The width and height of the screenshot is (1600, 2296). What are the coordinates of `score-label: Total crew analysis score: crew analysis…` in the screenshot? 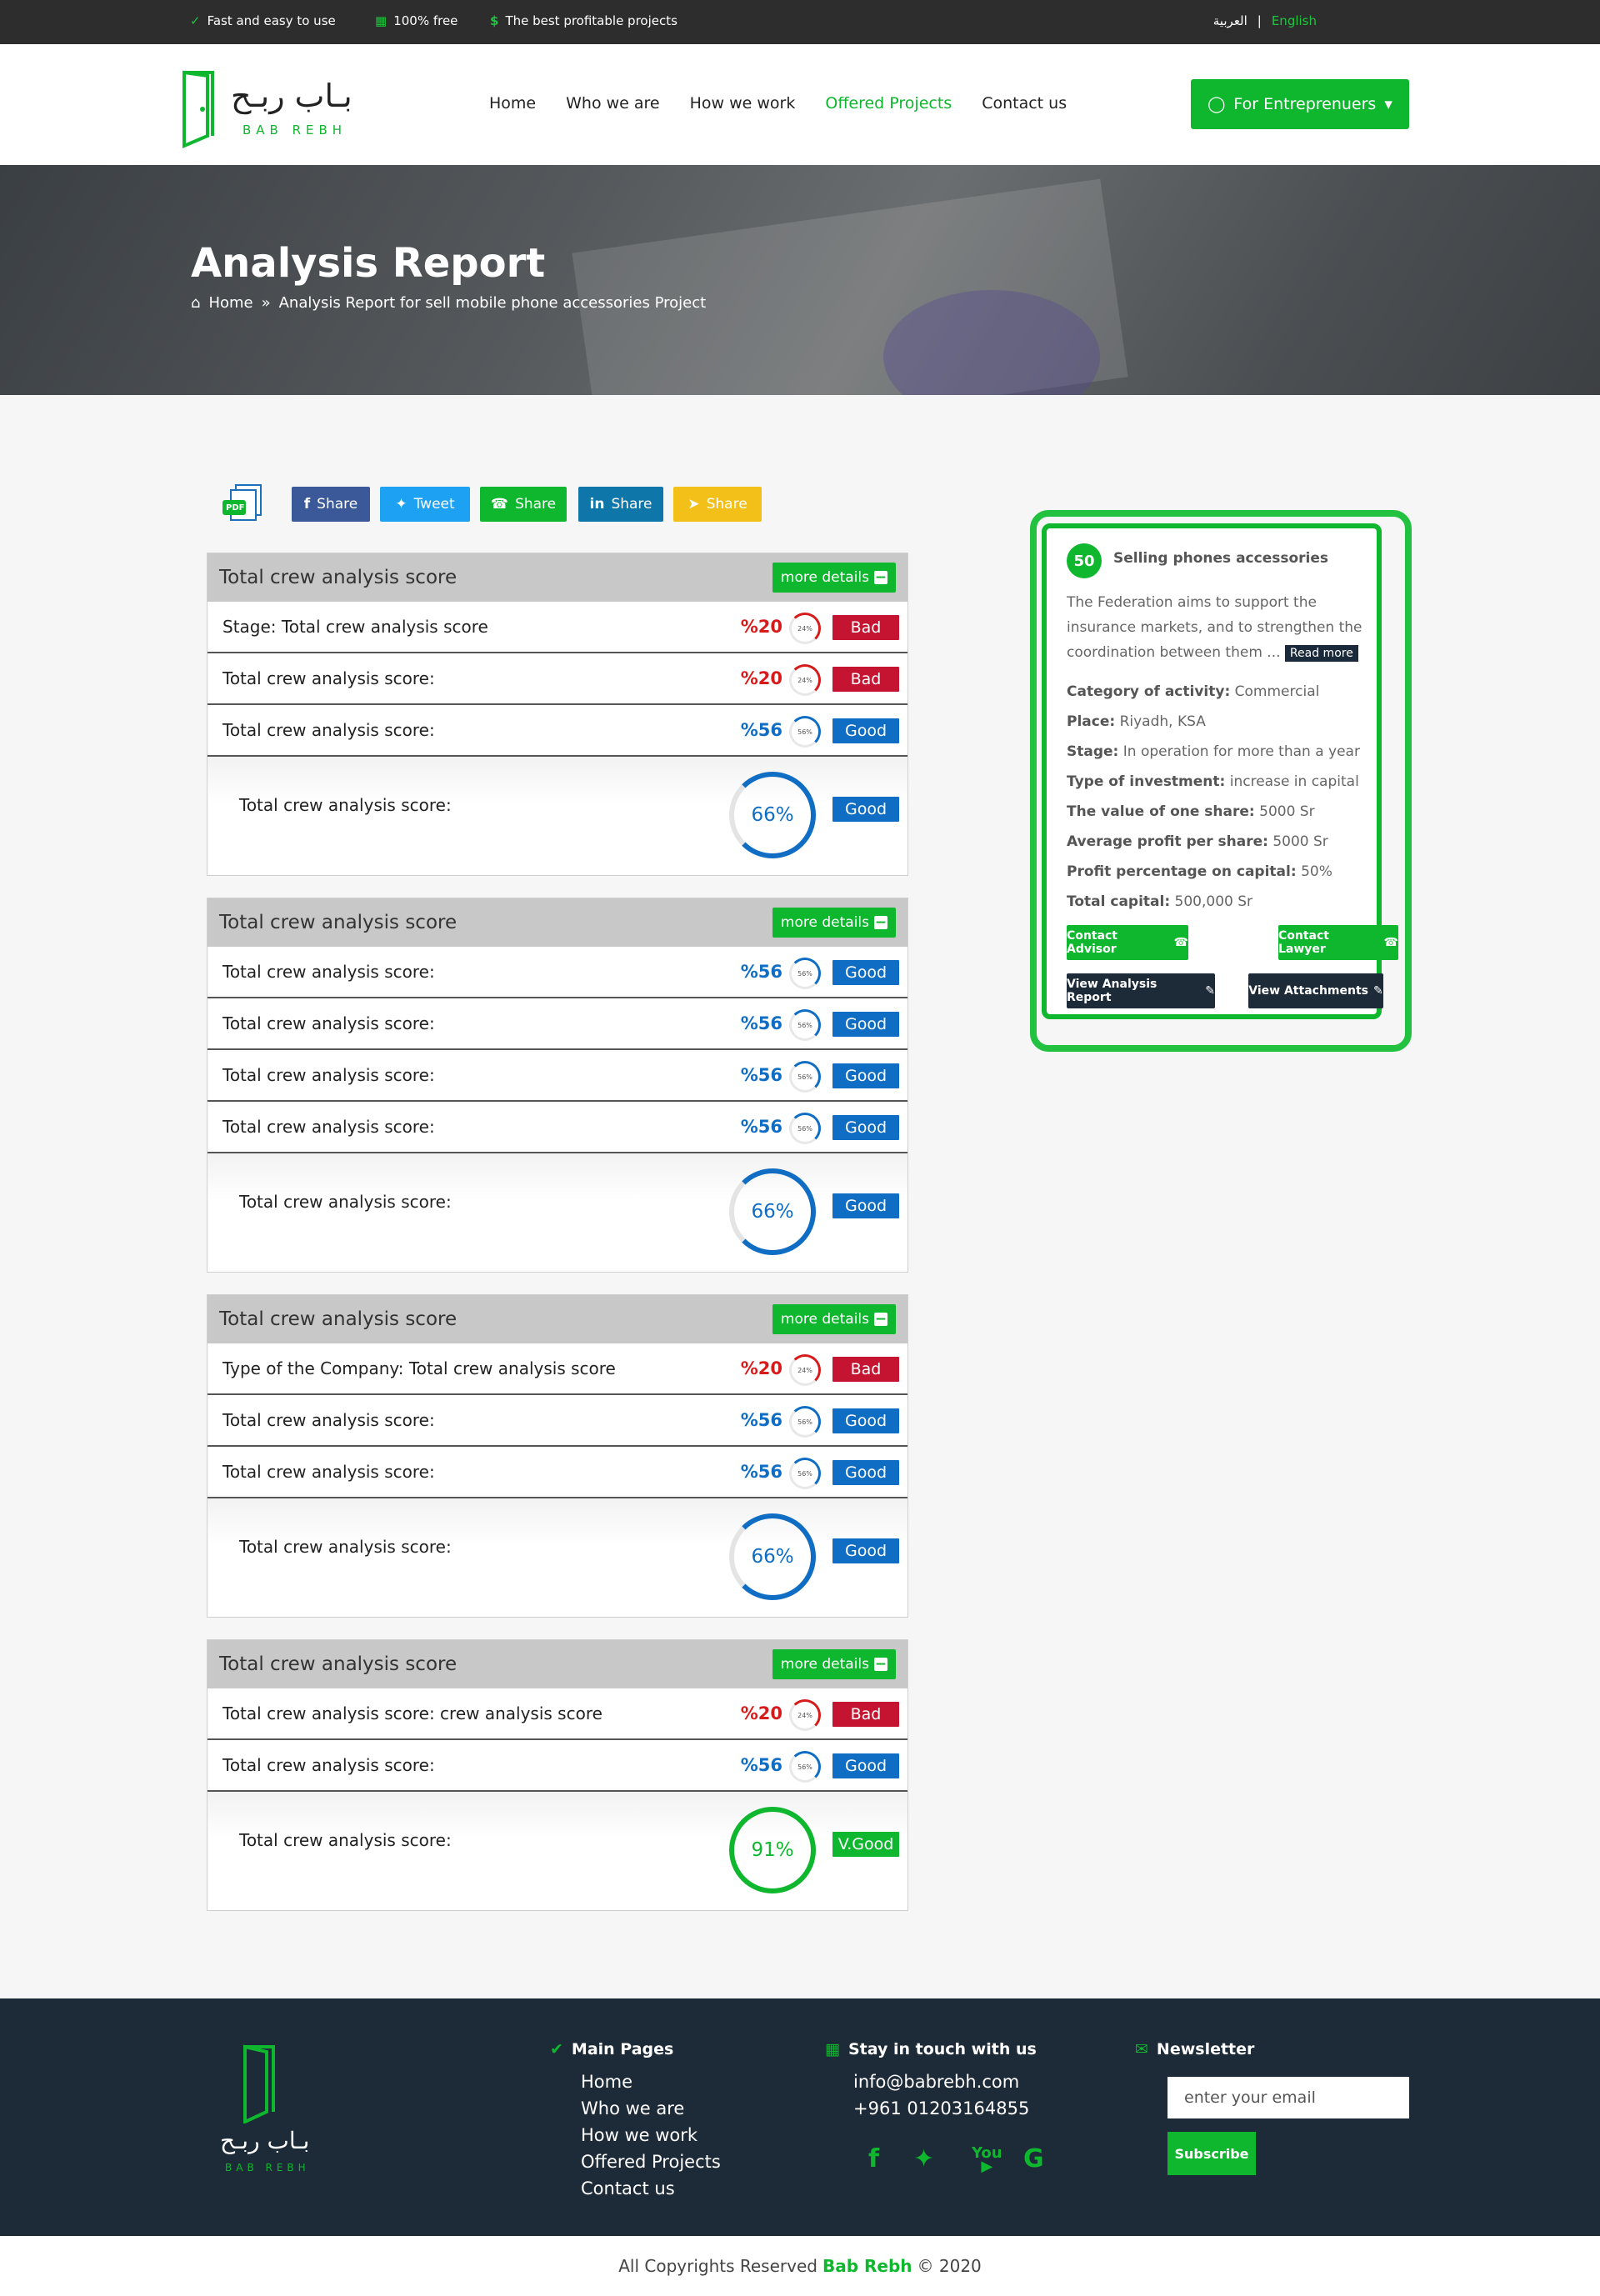 It's located at (412, 1713).